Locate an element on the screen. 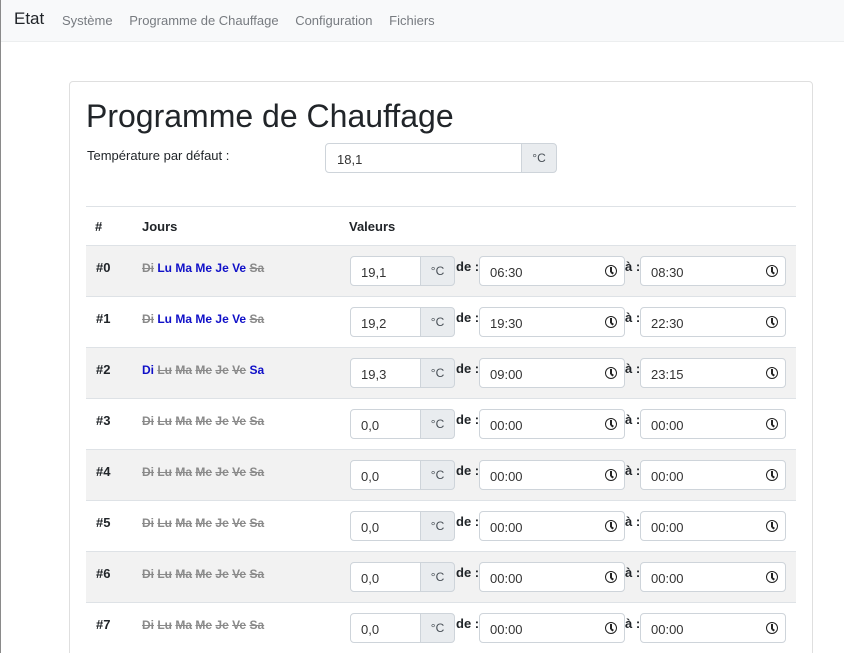 This screenshot has width=844, height=653. nav-link-configuration: Configuration is located at coordinates (333, 20).